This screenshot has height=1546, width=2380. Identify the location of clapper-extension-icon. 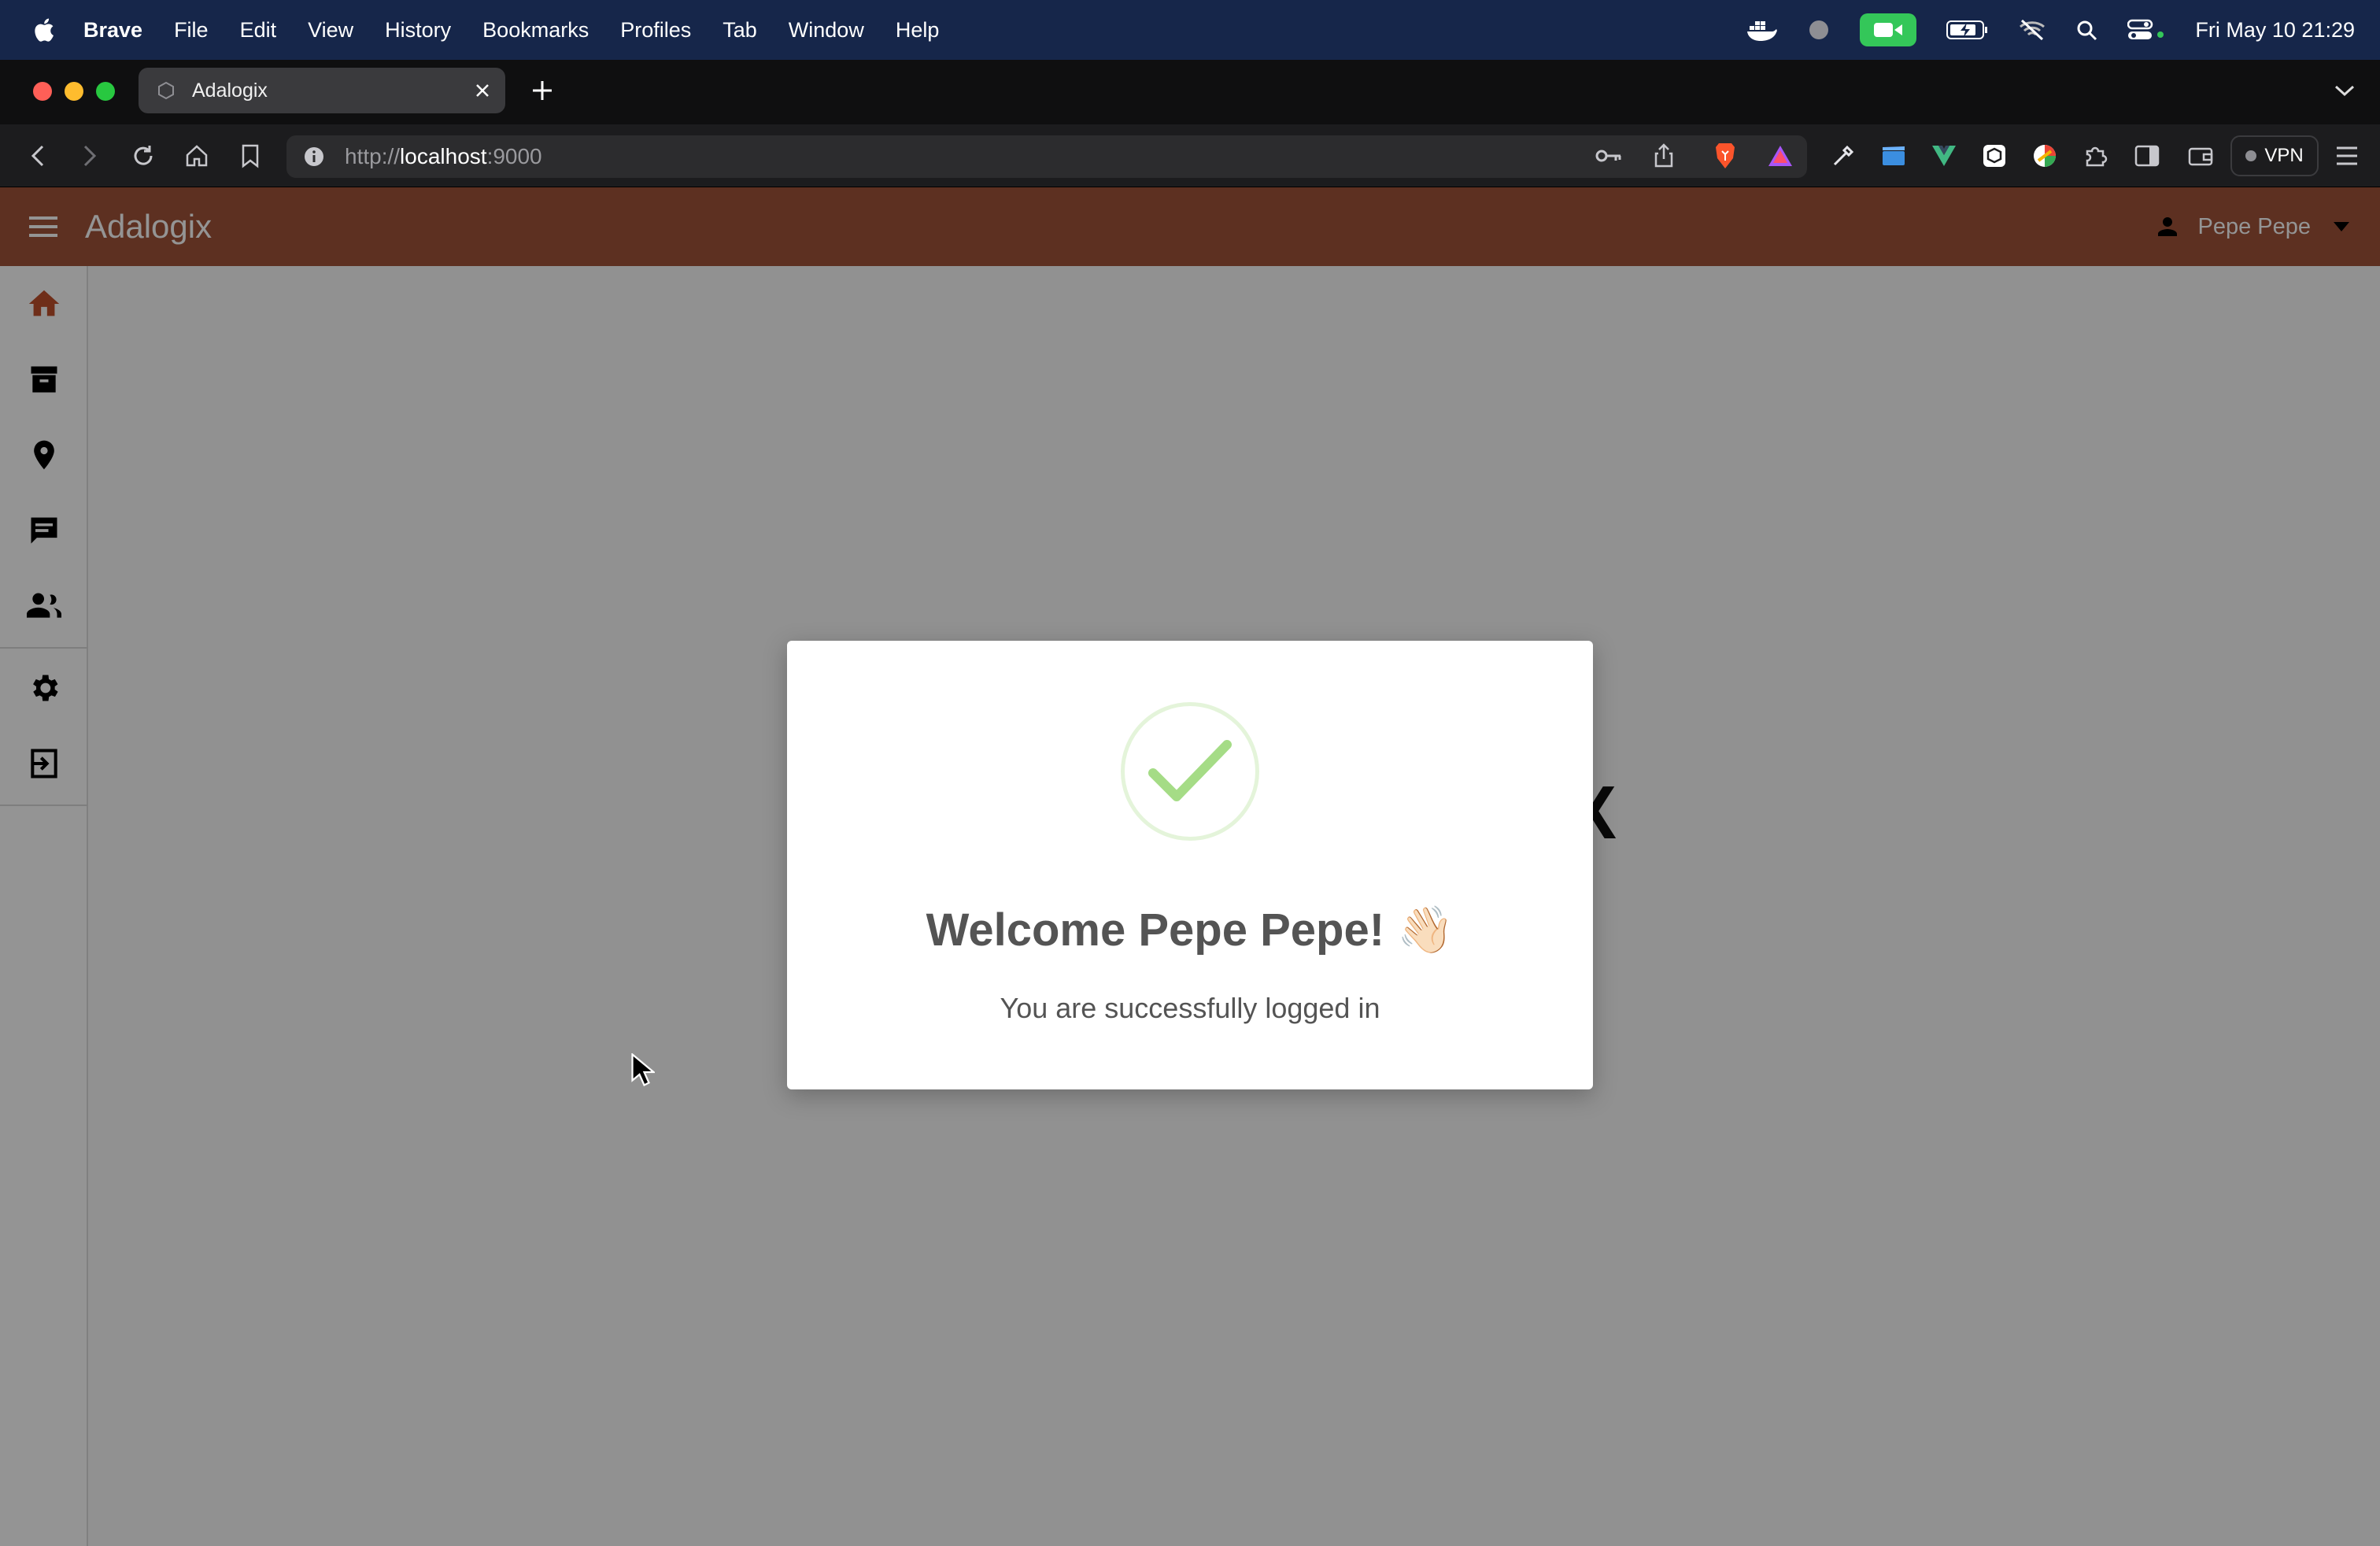
(1893, 156).